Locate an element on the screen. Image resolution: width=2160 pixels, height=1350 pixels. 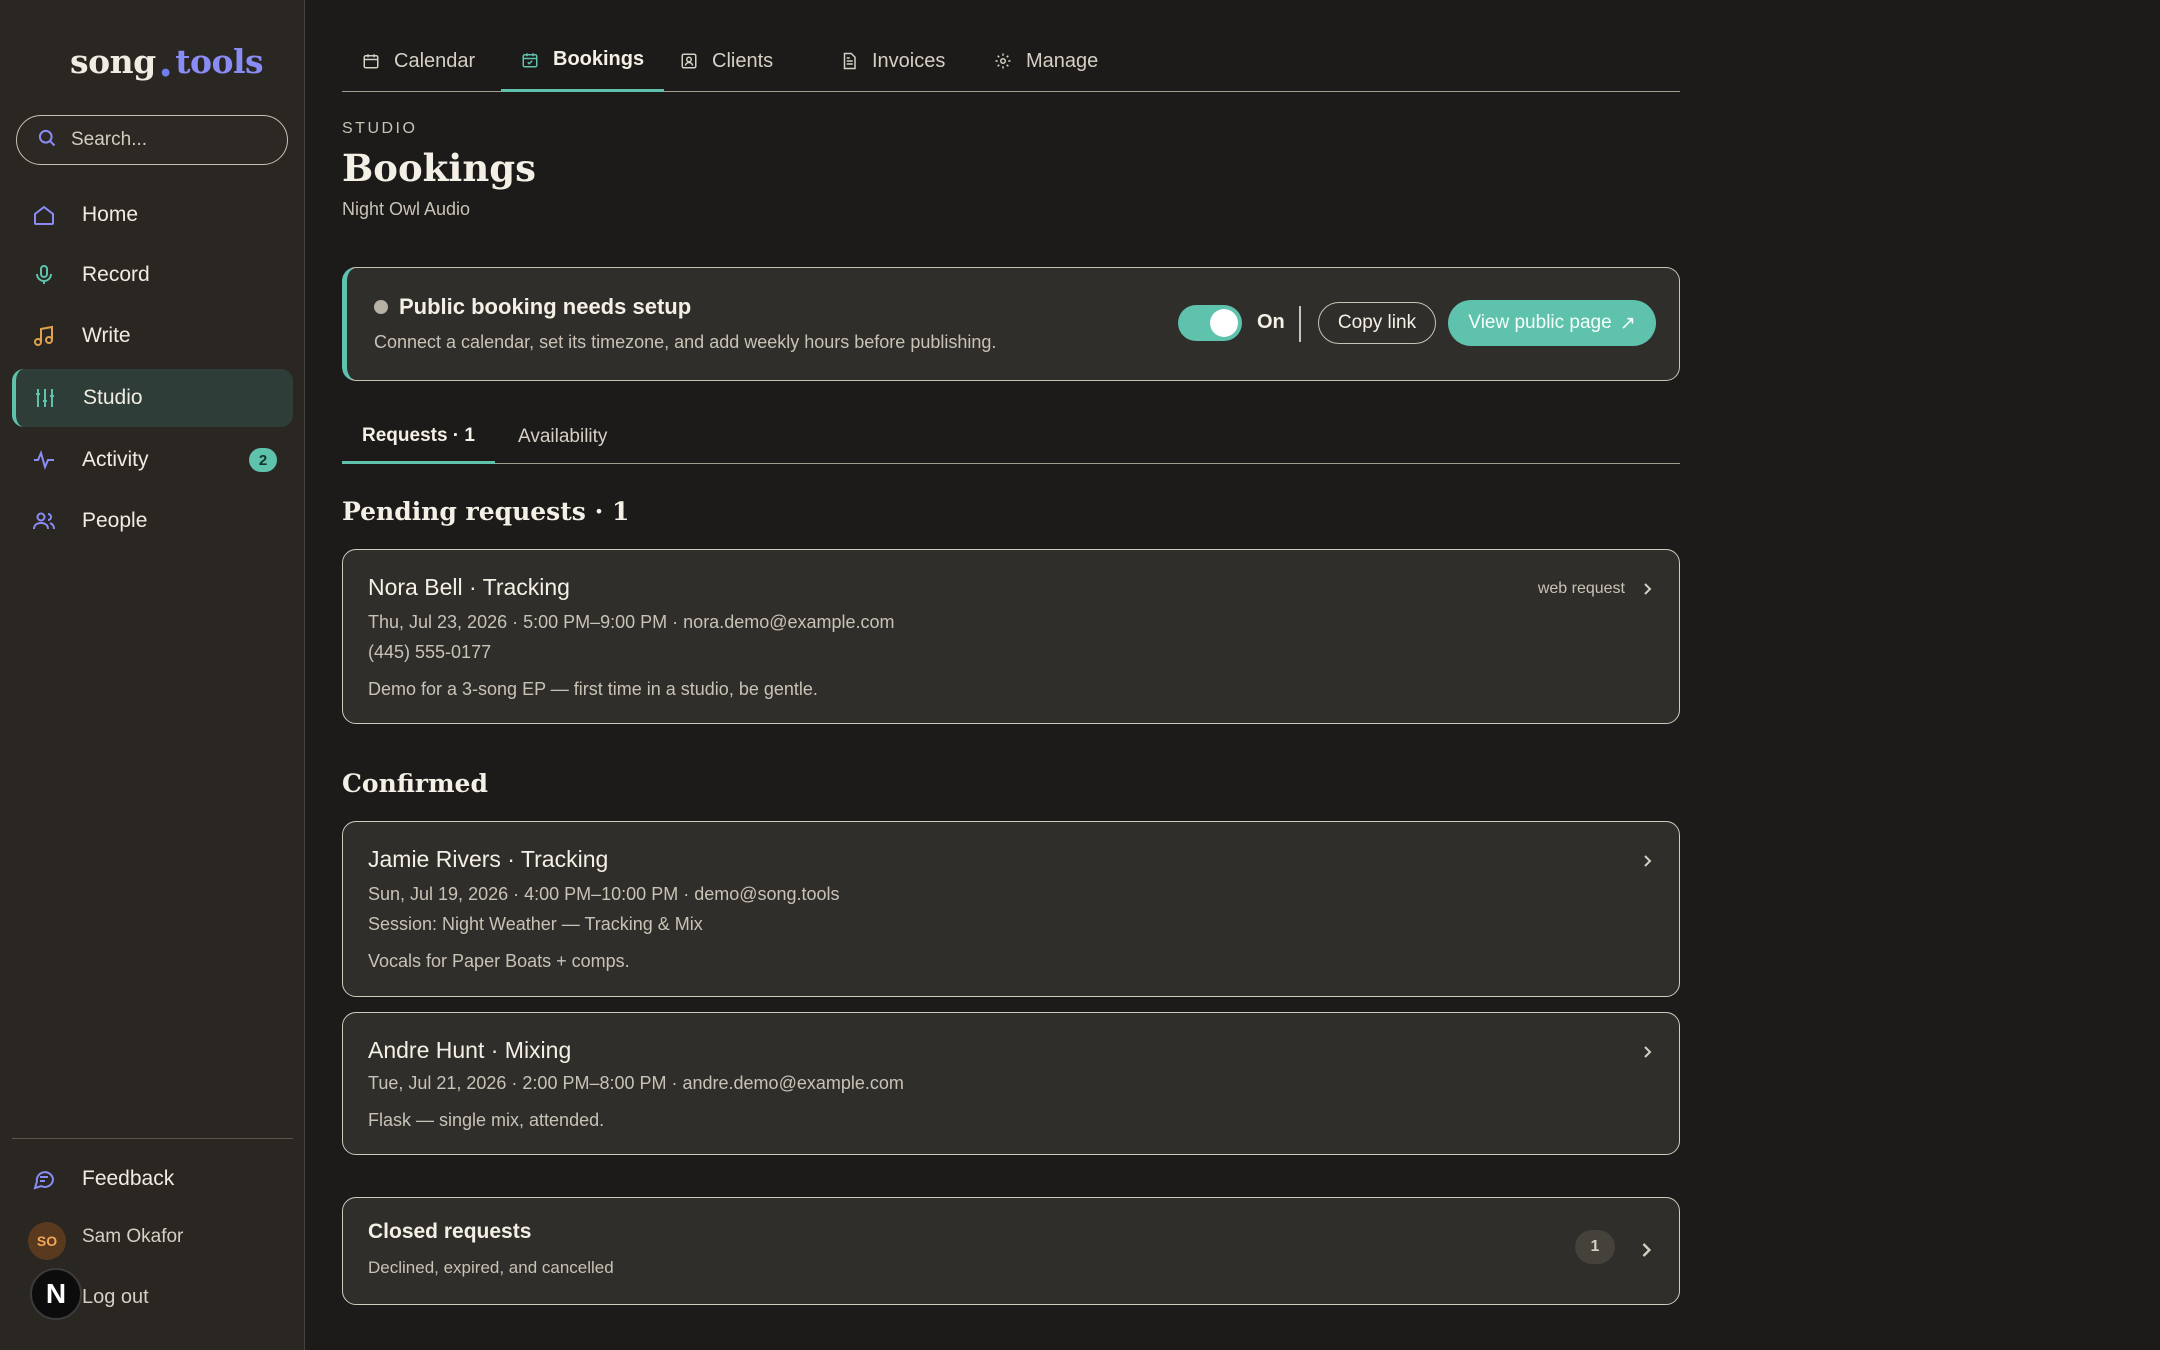
app-logo: song •tools is located at coordinates (167, 64).